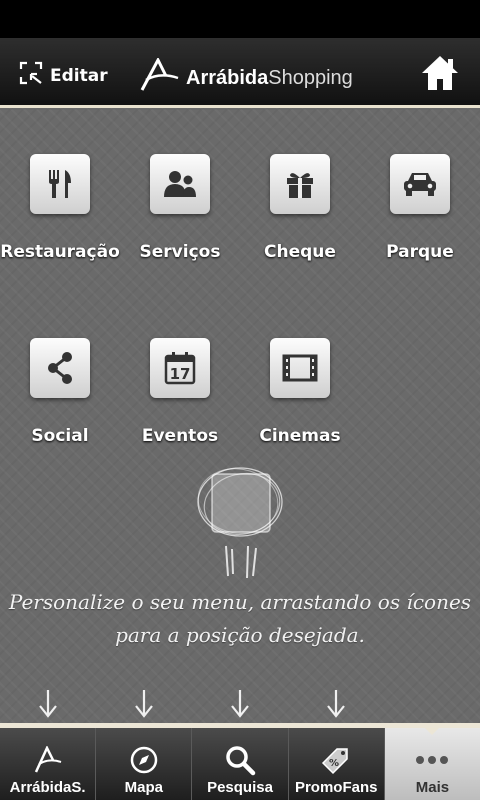  I want to click on tile-cinemas: Cinemas, so click(300, 392).